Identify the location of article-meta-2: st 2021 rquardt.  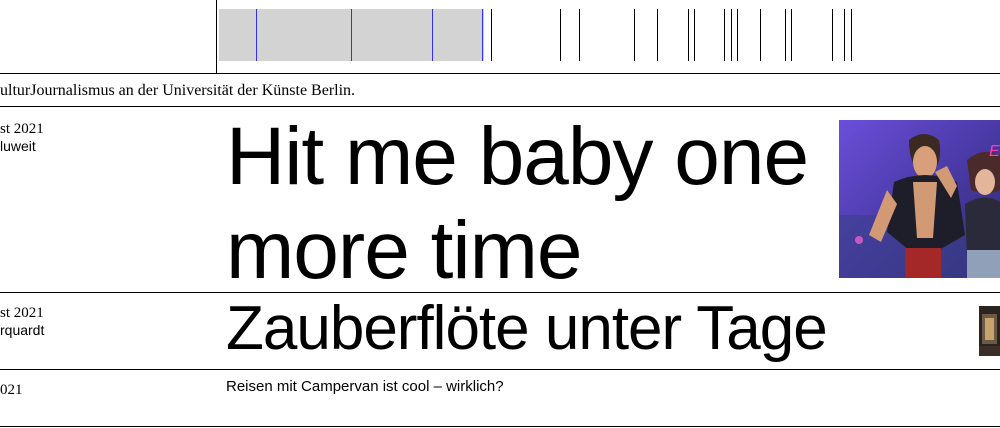
(22, 322).